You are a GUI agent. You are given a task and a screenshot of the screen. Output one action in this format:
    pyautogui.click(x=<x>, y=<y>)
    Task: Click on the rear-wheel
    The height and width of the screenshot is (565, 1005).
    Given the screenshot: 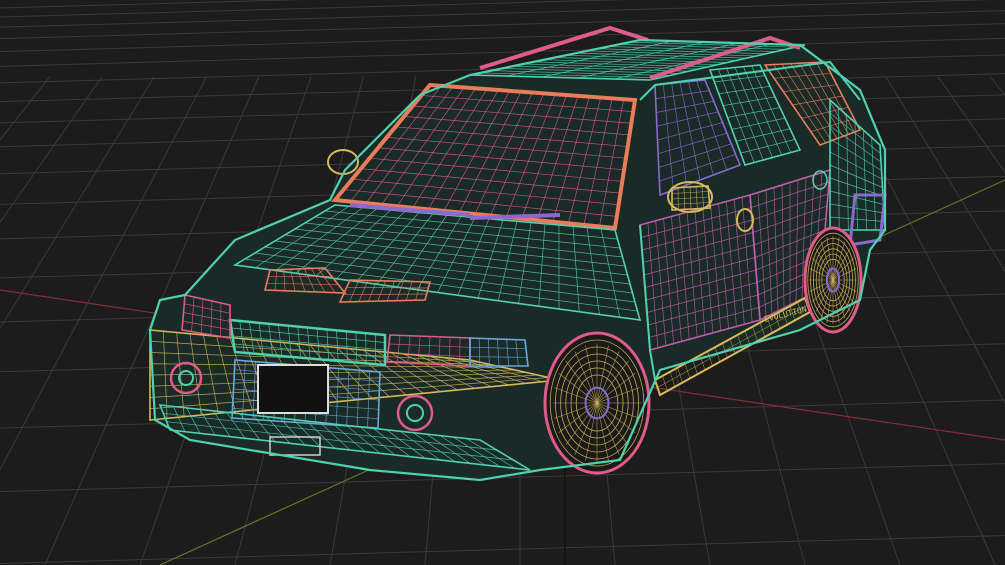 What is the action you would take?
    pyautogui.click(x=833, y=280)
    